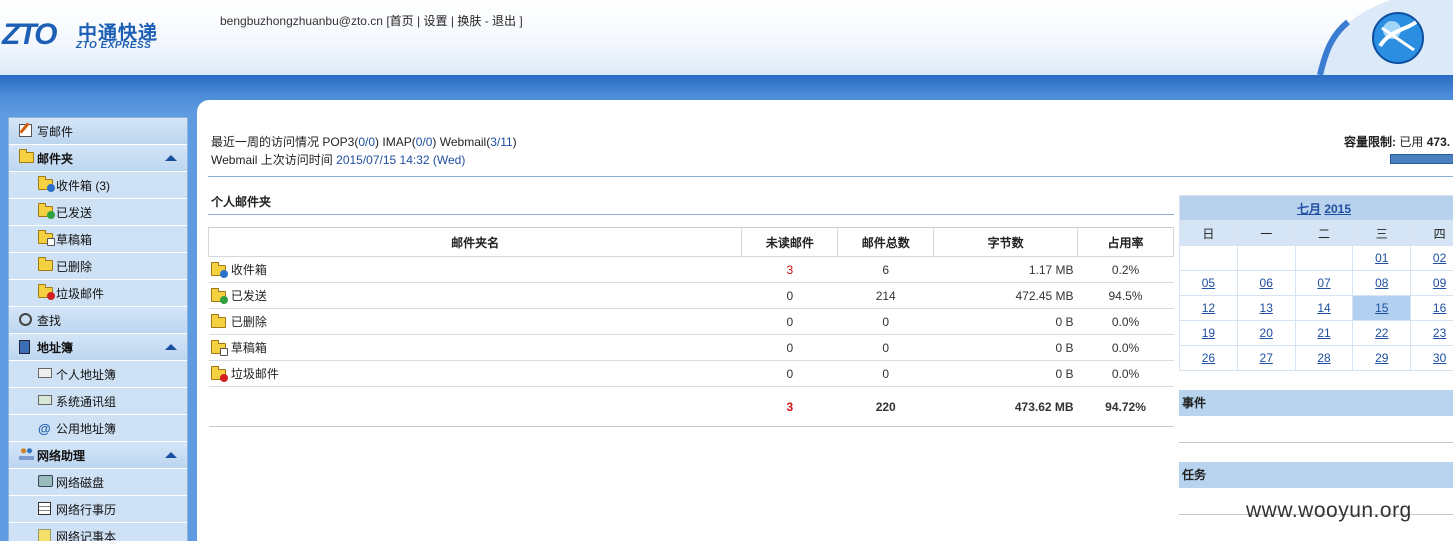  What do you see at coordinates (691, 347) in the screenshot?
I see `table-row: 草稿箱 0 0 0 B 0.0%` at bounding box center [691, 347].